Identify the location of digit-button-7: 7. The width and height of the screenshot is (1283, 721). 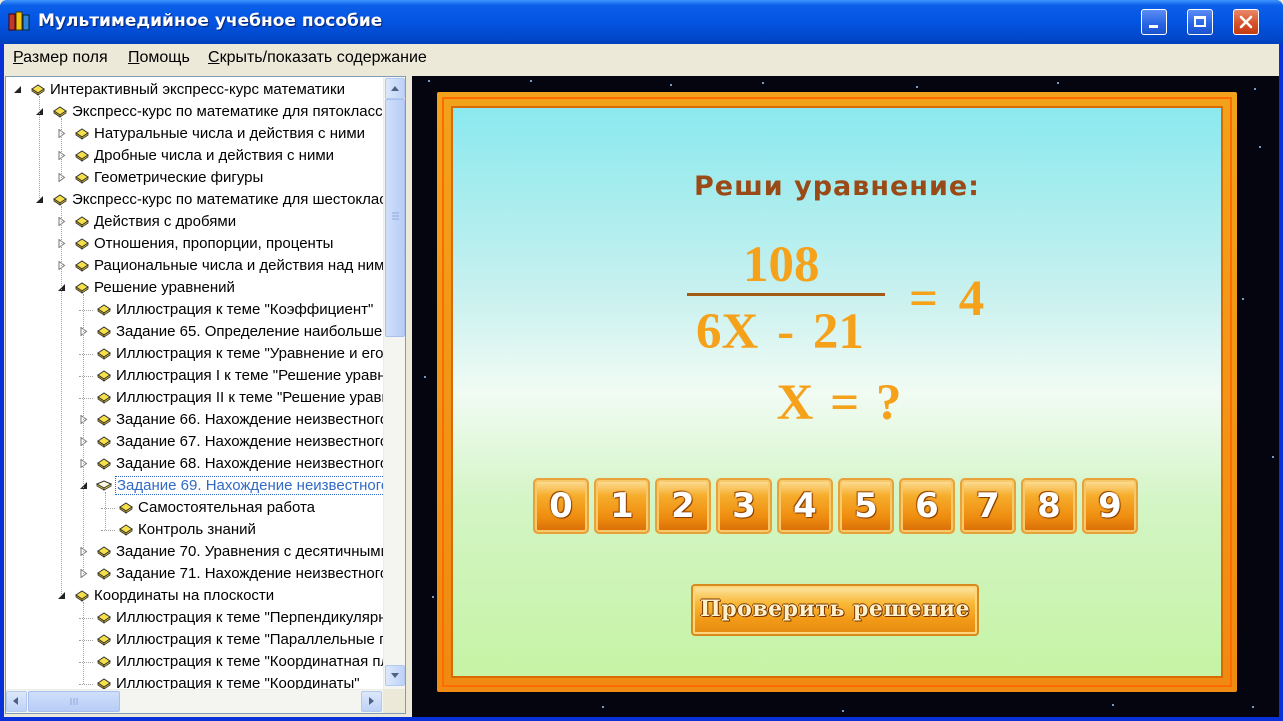
(988, 506).